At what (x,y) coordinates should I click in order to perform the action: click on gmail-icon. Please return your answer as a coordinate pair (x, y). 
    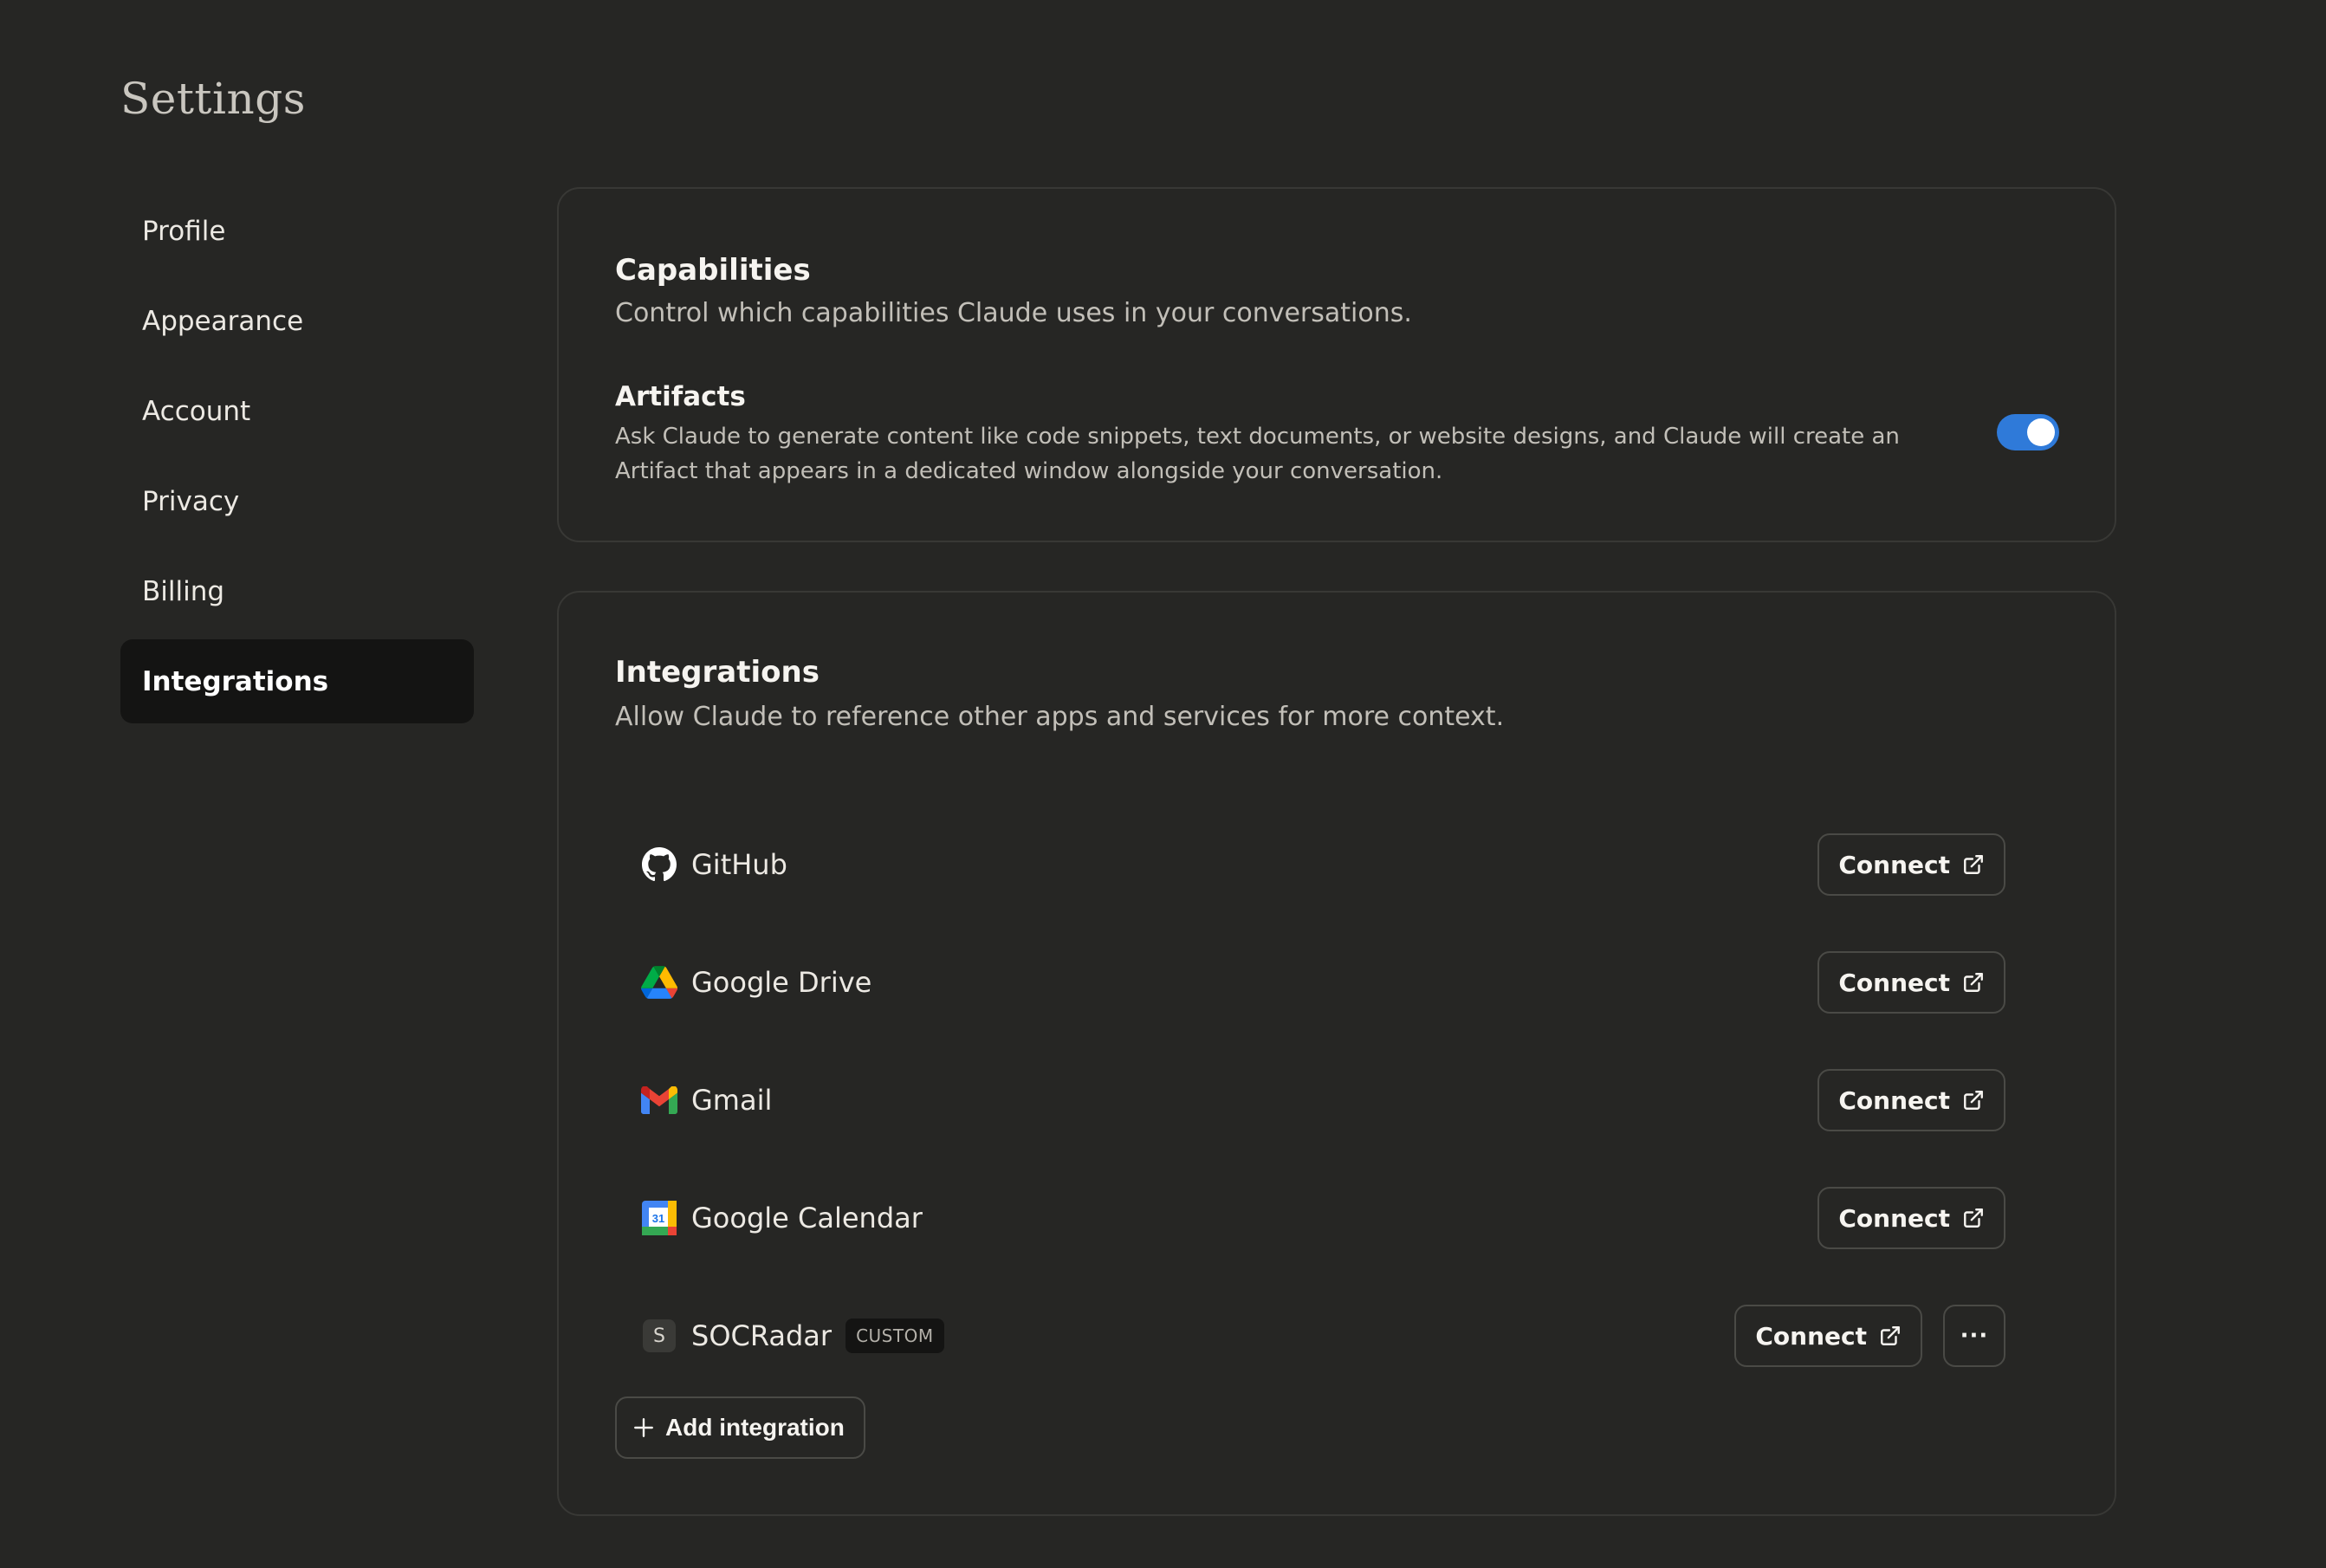
    Looking at the image, I should click on (659, 1100).